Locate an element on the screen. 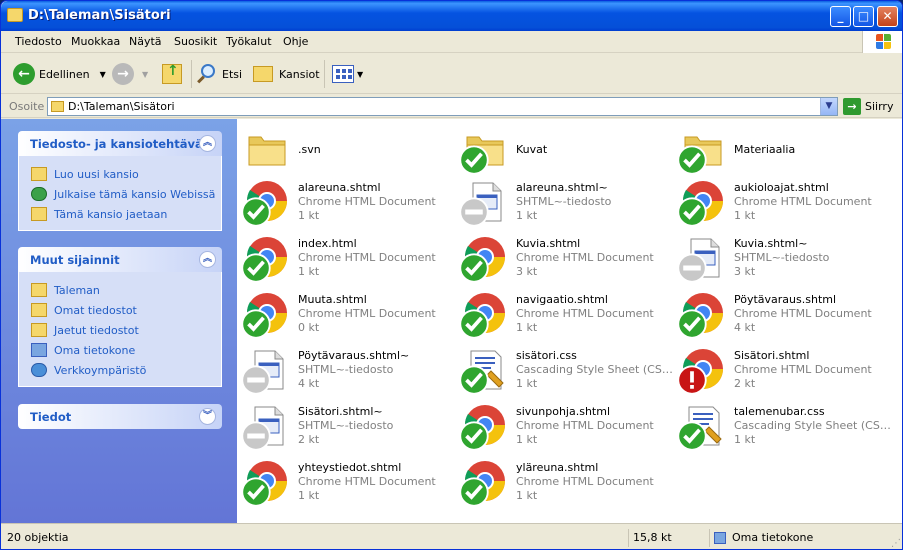  other-places-header: Muut sijainnit ︽ is located at coordinates (120, 259).